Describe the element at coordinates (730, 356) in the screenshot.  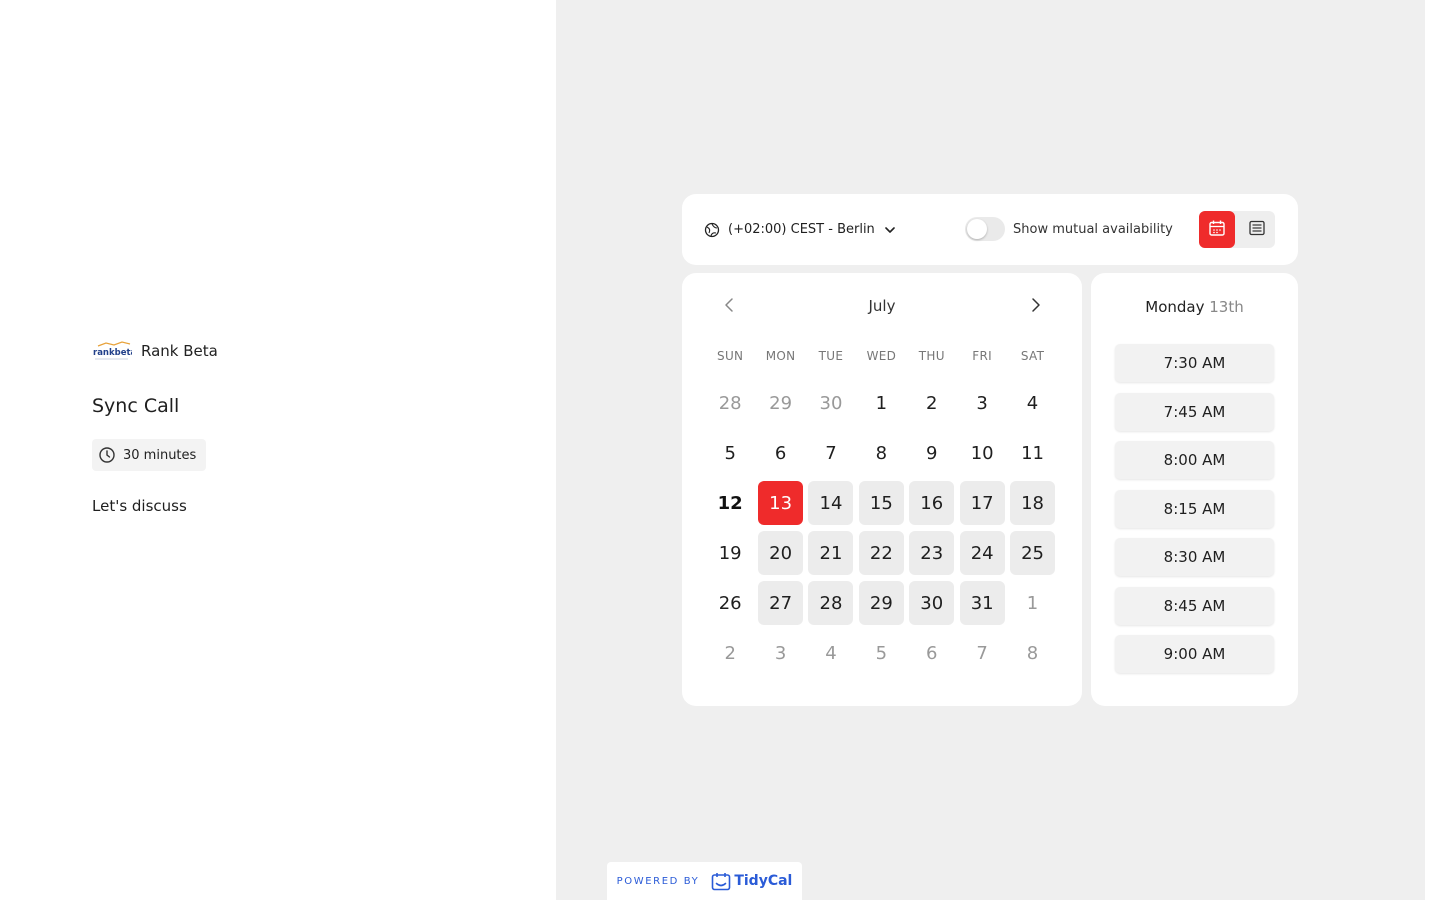
I see `weekday-label: SUN` at that location.